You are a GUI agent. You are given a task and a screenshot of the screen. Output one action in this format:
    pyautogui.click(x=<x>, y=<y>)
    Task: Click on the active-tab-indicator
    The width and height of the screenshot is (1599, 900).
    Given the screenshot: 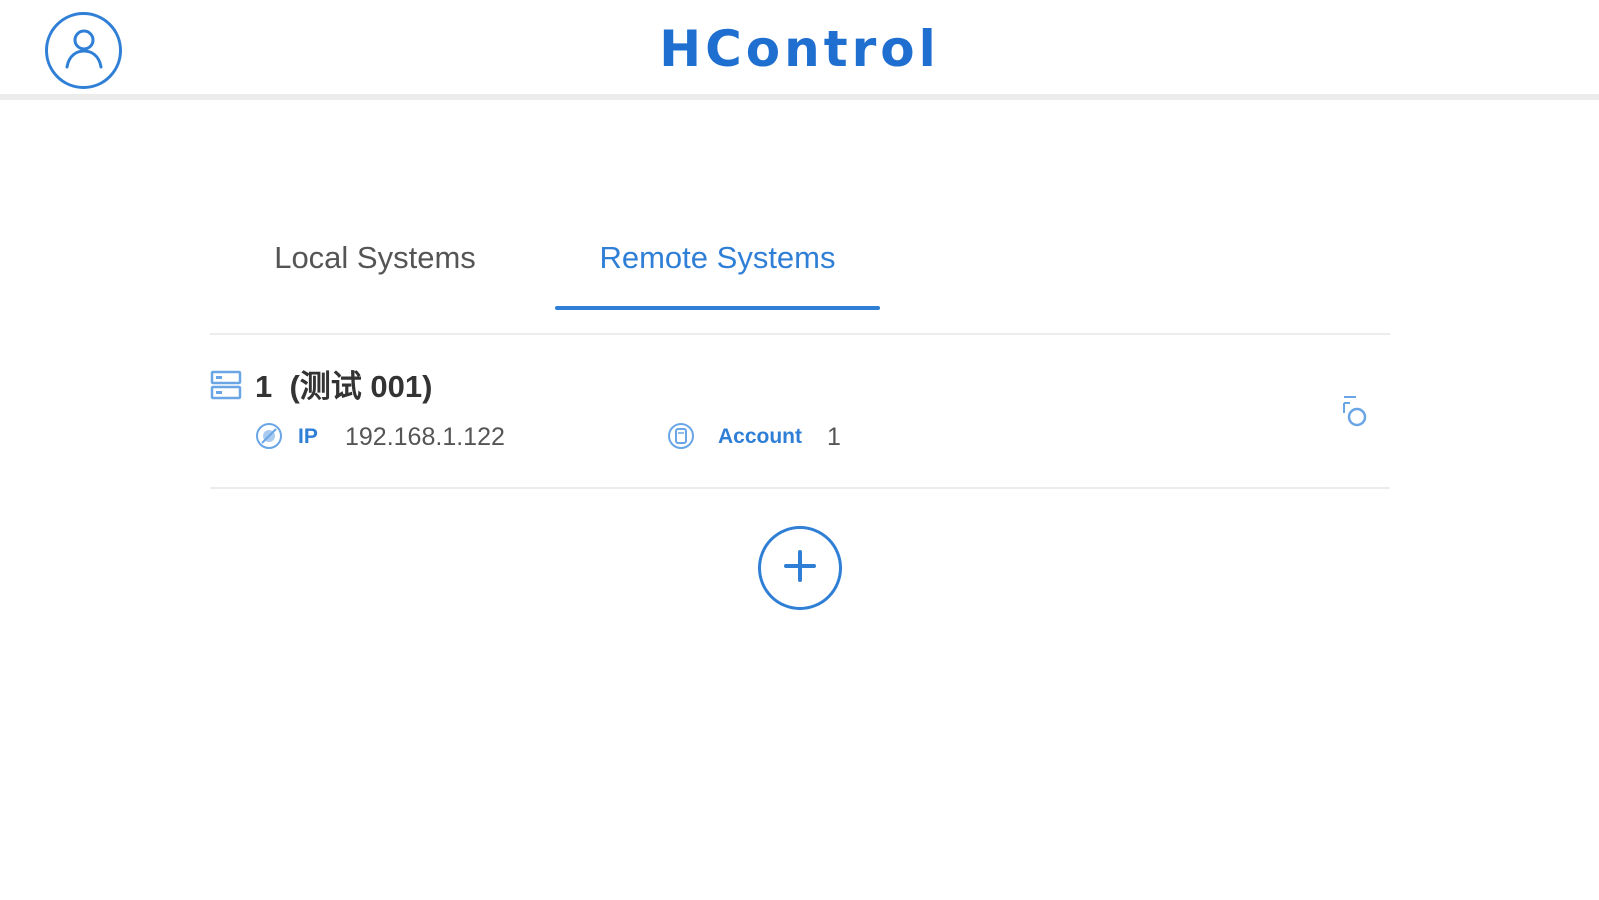 What is the action you would take?
    pyautogui.click(x=717, y=308)
    